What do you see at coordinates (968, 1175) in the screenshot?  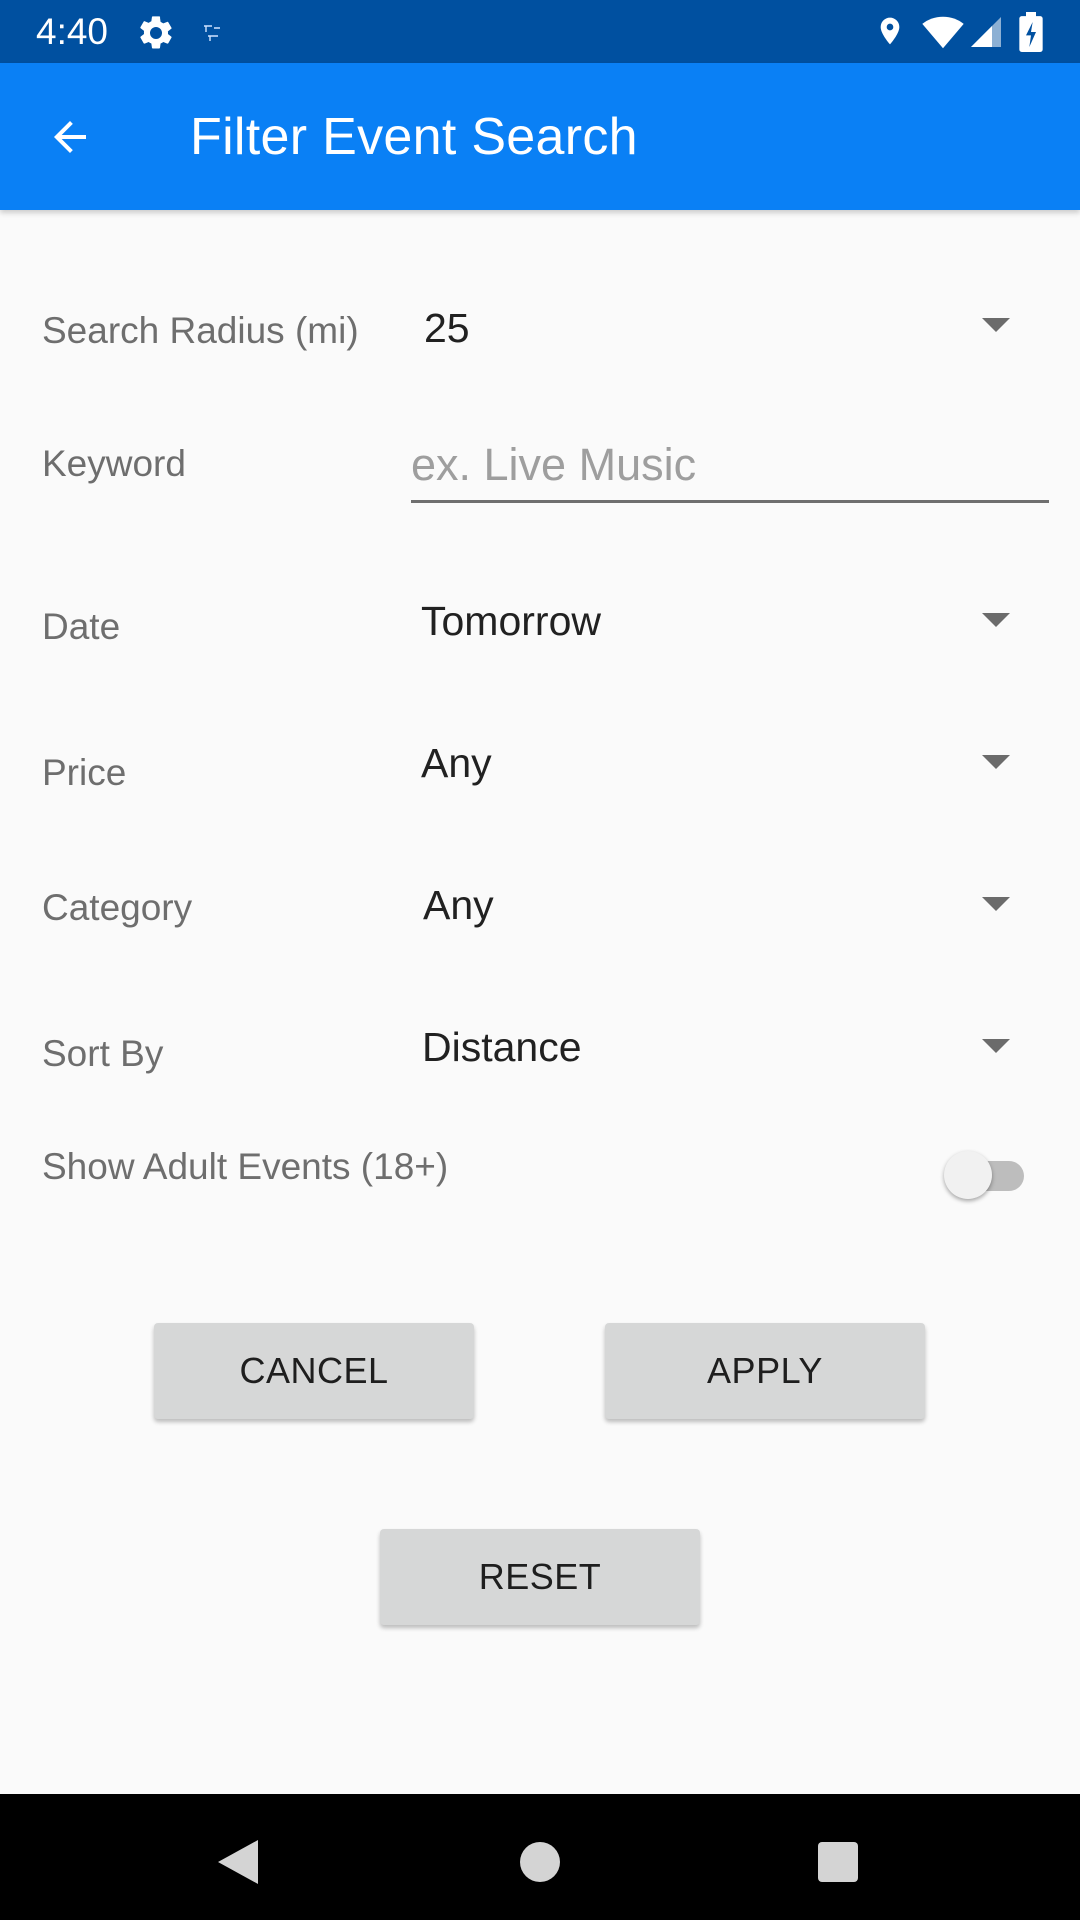 I see `switch-thumb` at bounding box center [968, 1175].